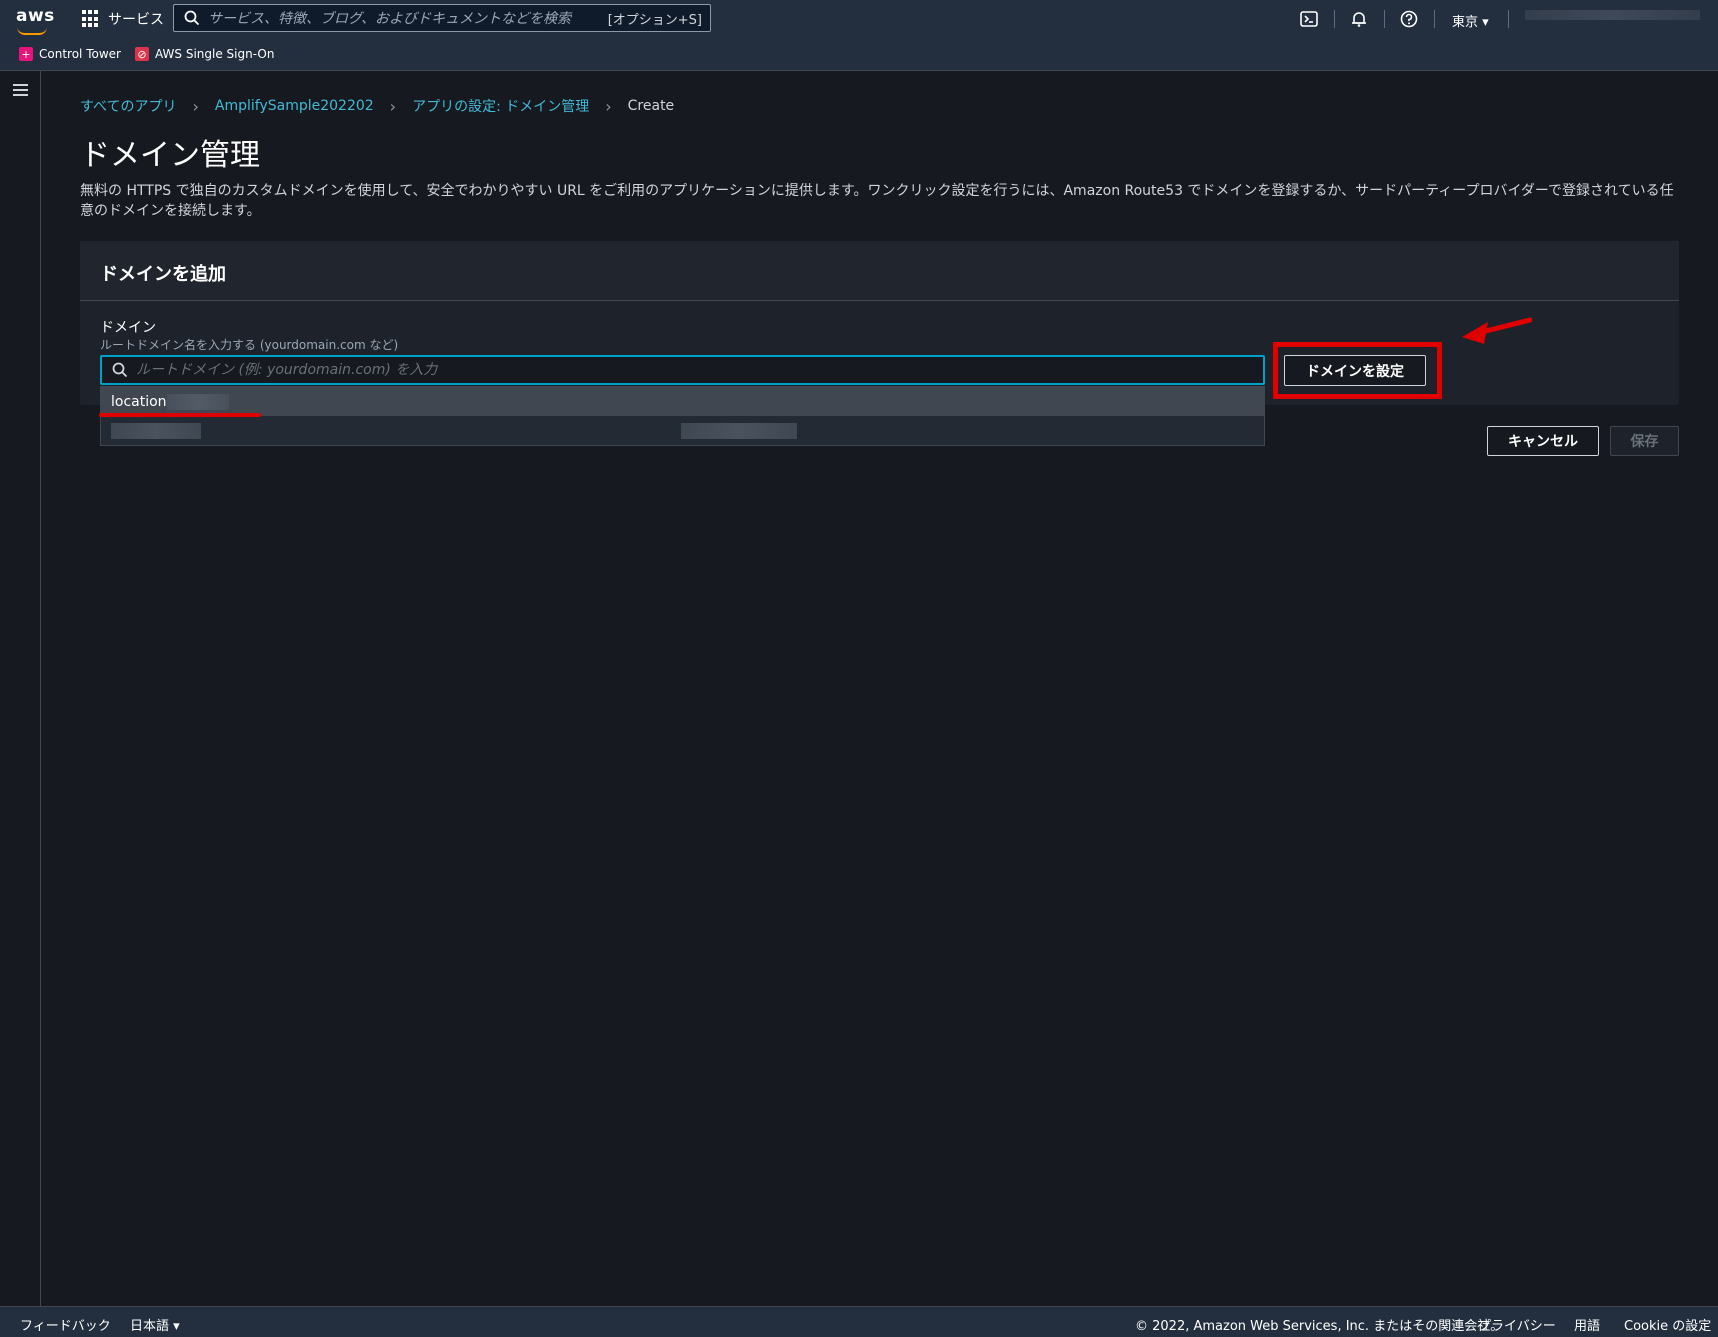 The height and width of the screenshot is (1337, 1718). What do you see at coordinates (1359, 19) in the screenshot?
I see `bell-icon` at bounding box center [1359, 19].